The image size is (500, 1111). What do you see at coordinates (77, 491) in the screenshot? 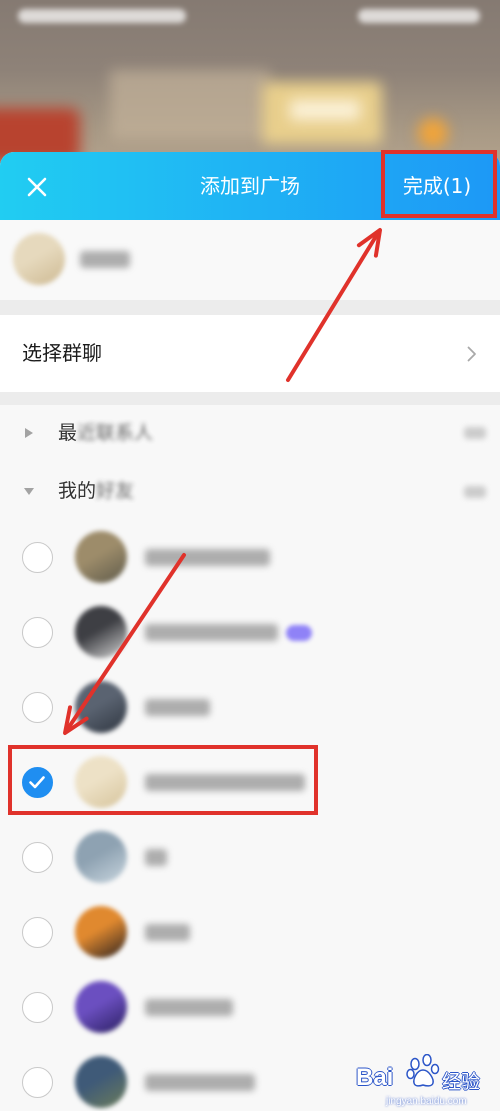
I see `group-label-text: 我的` at bounding box center [77, 491].